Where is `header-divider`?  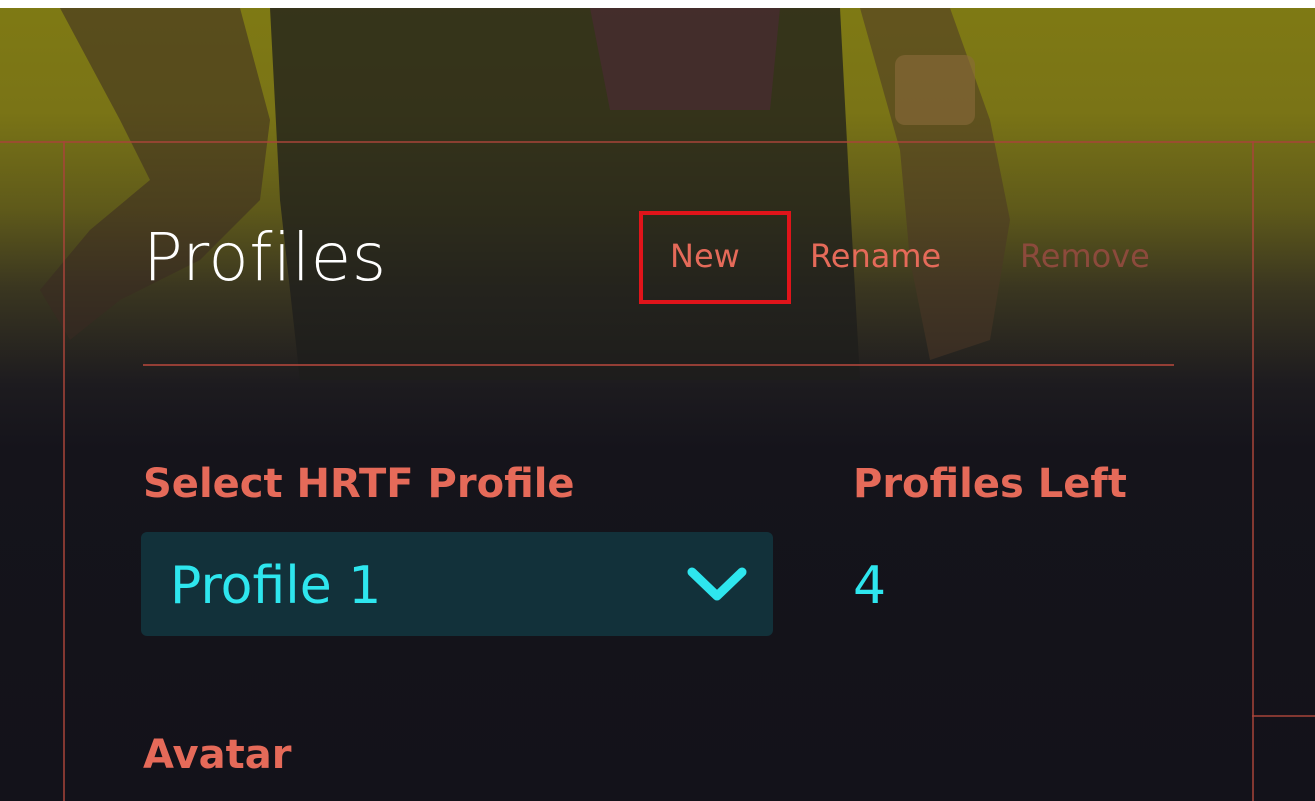
header-divider is located at coordinates (658, 365).